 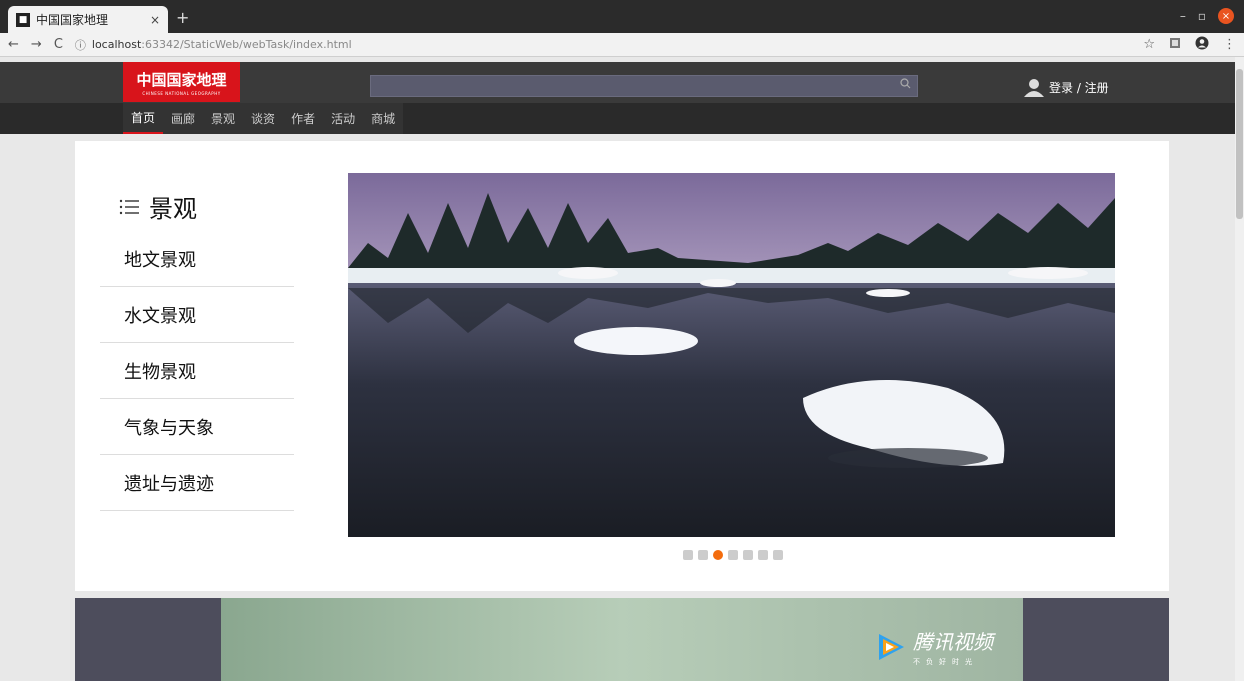 I want to click on sidebar-item: 水文景观, so click(x=197, y=315).